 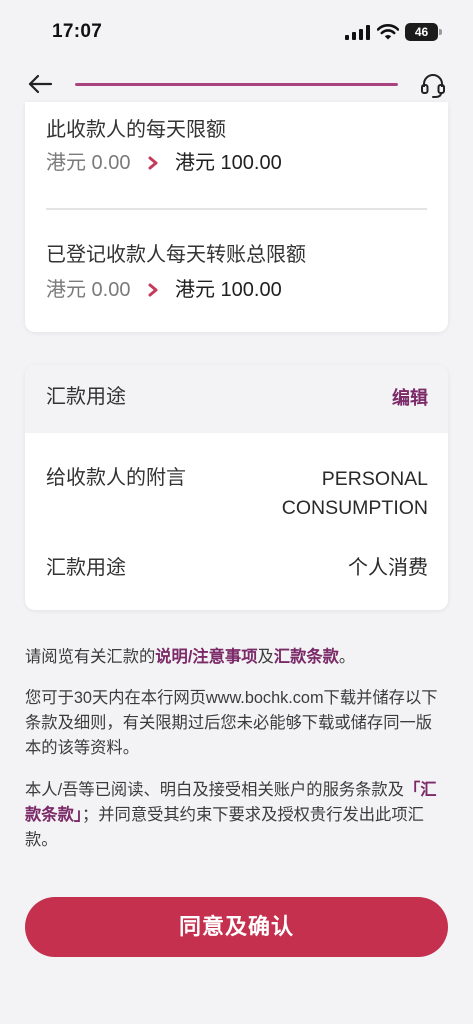 I want to click on terms-notice: 请阅览有关汇款的说明/注意事项及汇款条款。, so click(x=236, y=657).